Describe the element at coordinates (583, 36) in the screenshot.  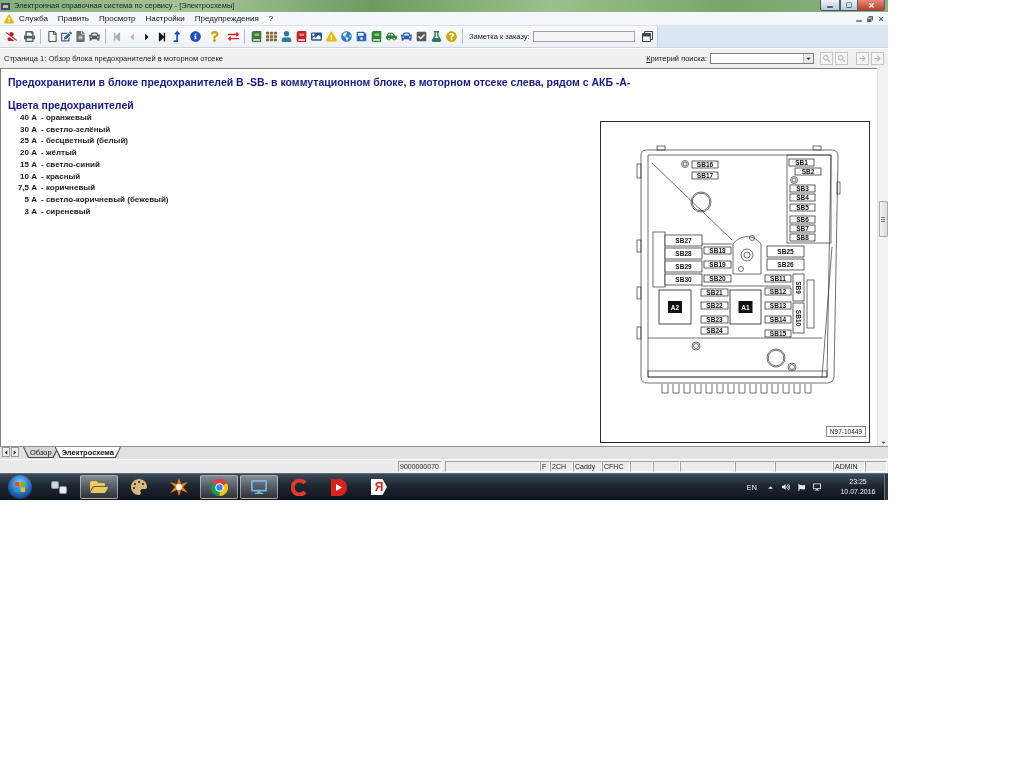
I see `order-note-field` at that location.